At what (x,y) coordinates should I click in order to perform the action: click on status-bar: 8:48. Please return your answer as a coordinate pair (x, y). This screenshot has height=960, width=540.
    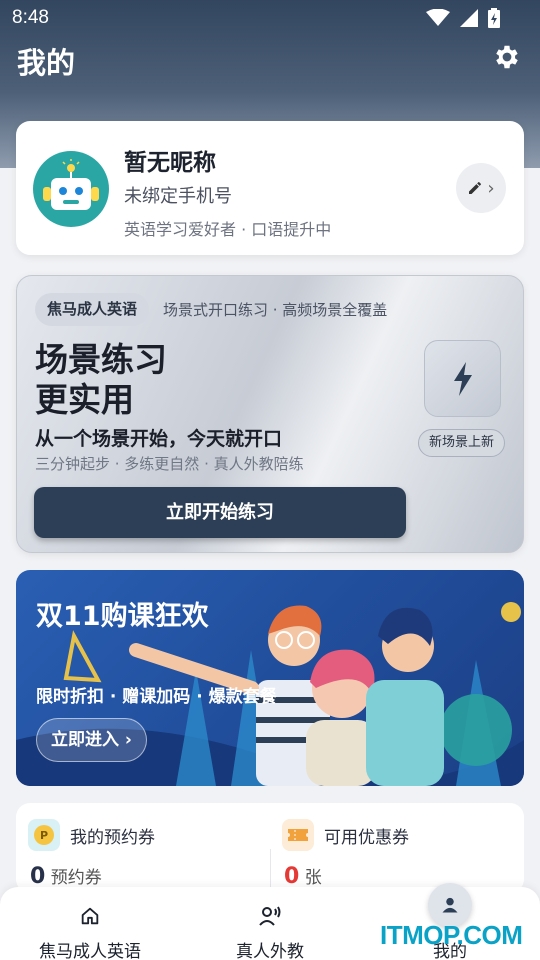
    Looking at the image, I should click on (270, 18).